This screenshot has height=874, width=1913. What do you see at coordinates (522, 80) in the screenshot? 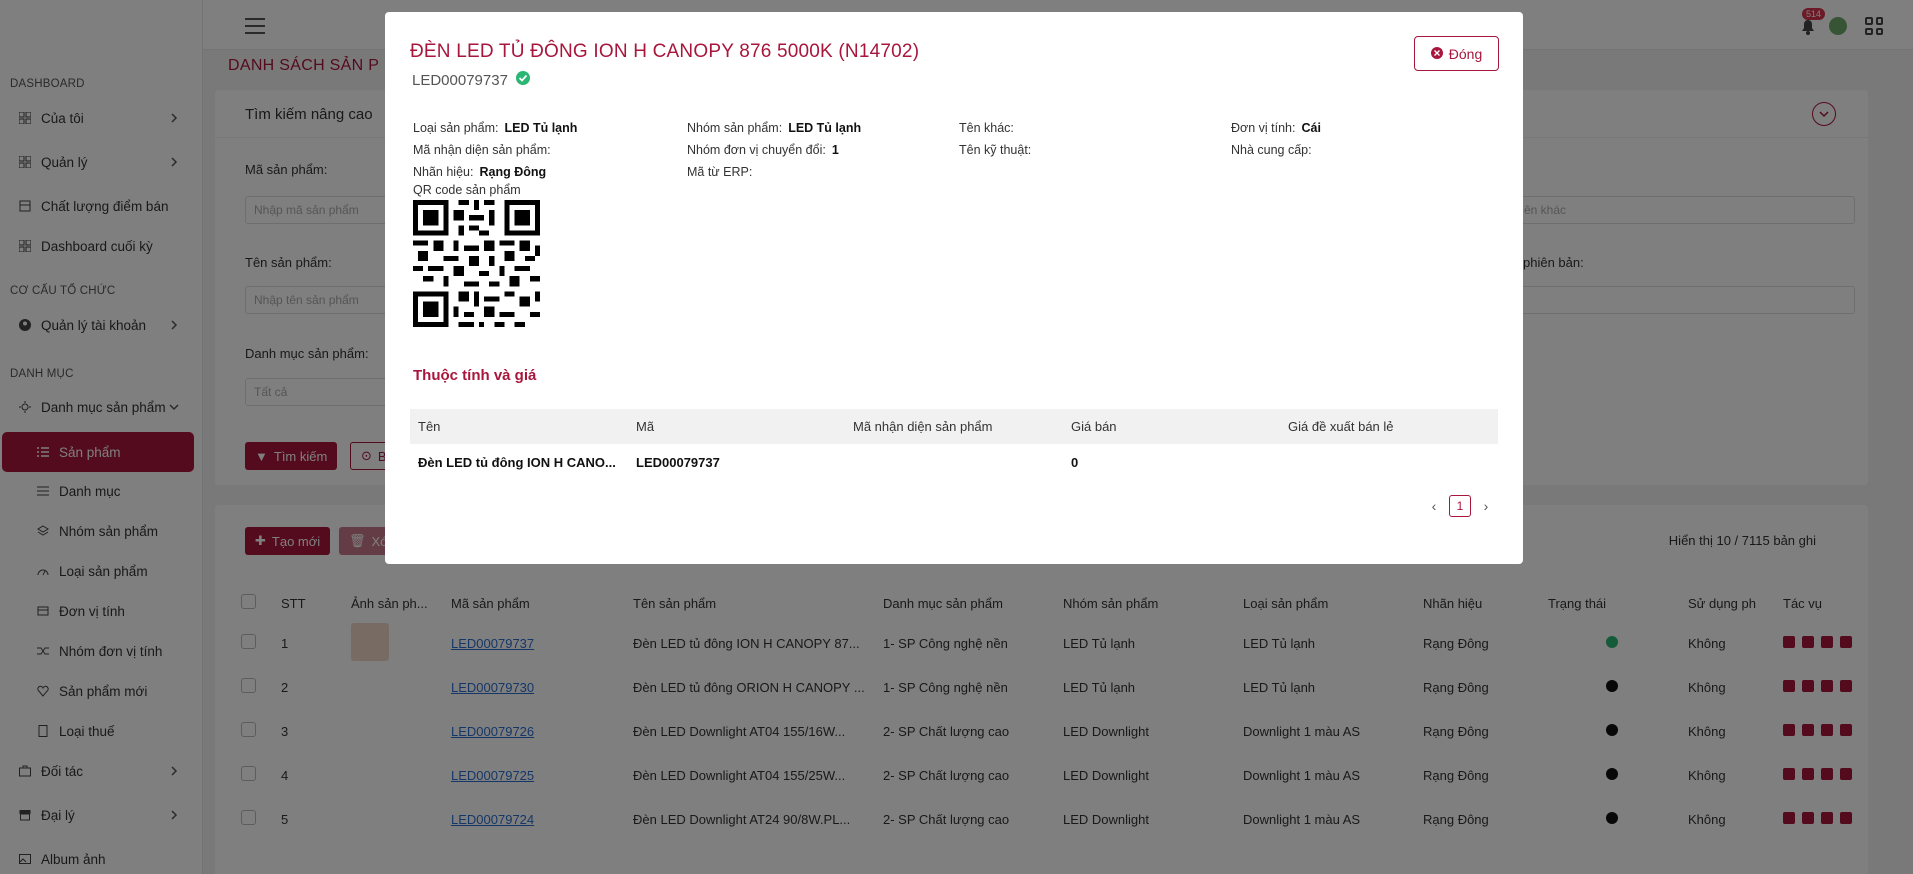
I see `verified-check-icon` at bounding box center [522, 80].